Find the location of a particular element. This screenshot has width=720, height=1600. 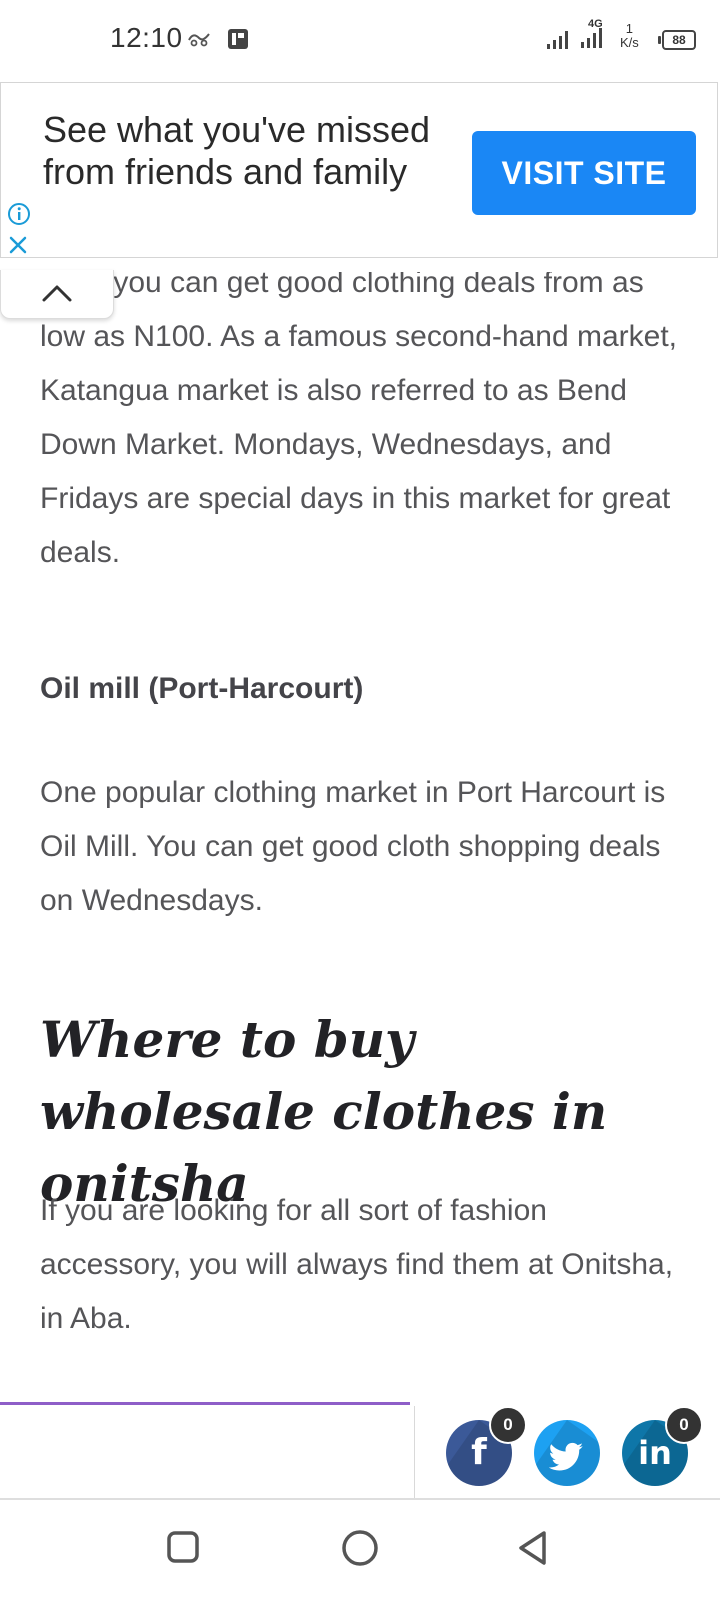

signal-icon is located at coordinates (560, 41).